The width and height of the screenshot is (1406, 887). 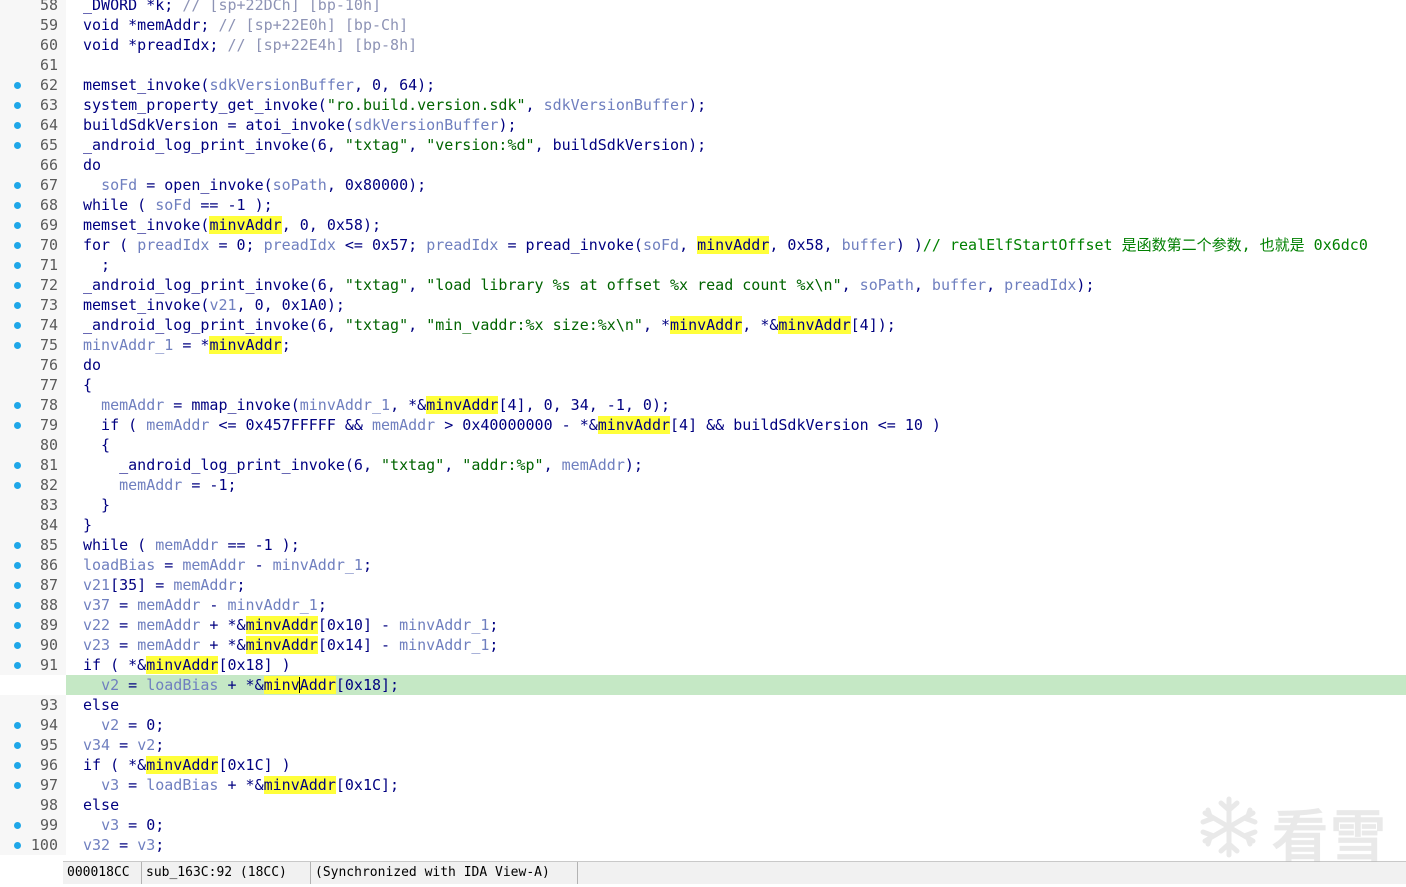 I want to click on variable-token: v22, so click(x=96, y=625).